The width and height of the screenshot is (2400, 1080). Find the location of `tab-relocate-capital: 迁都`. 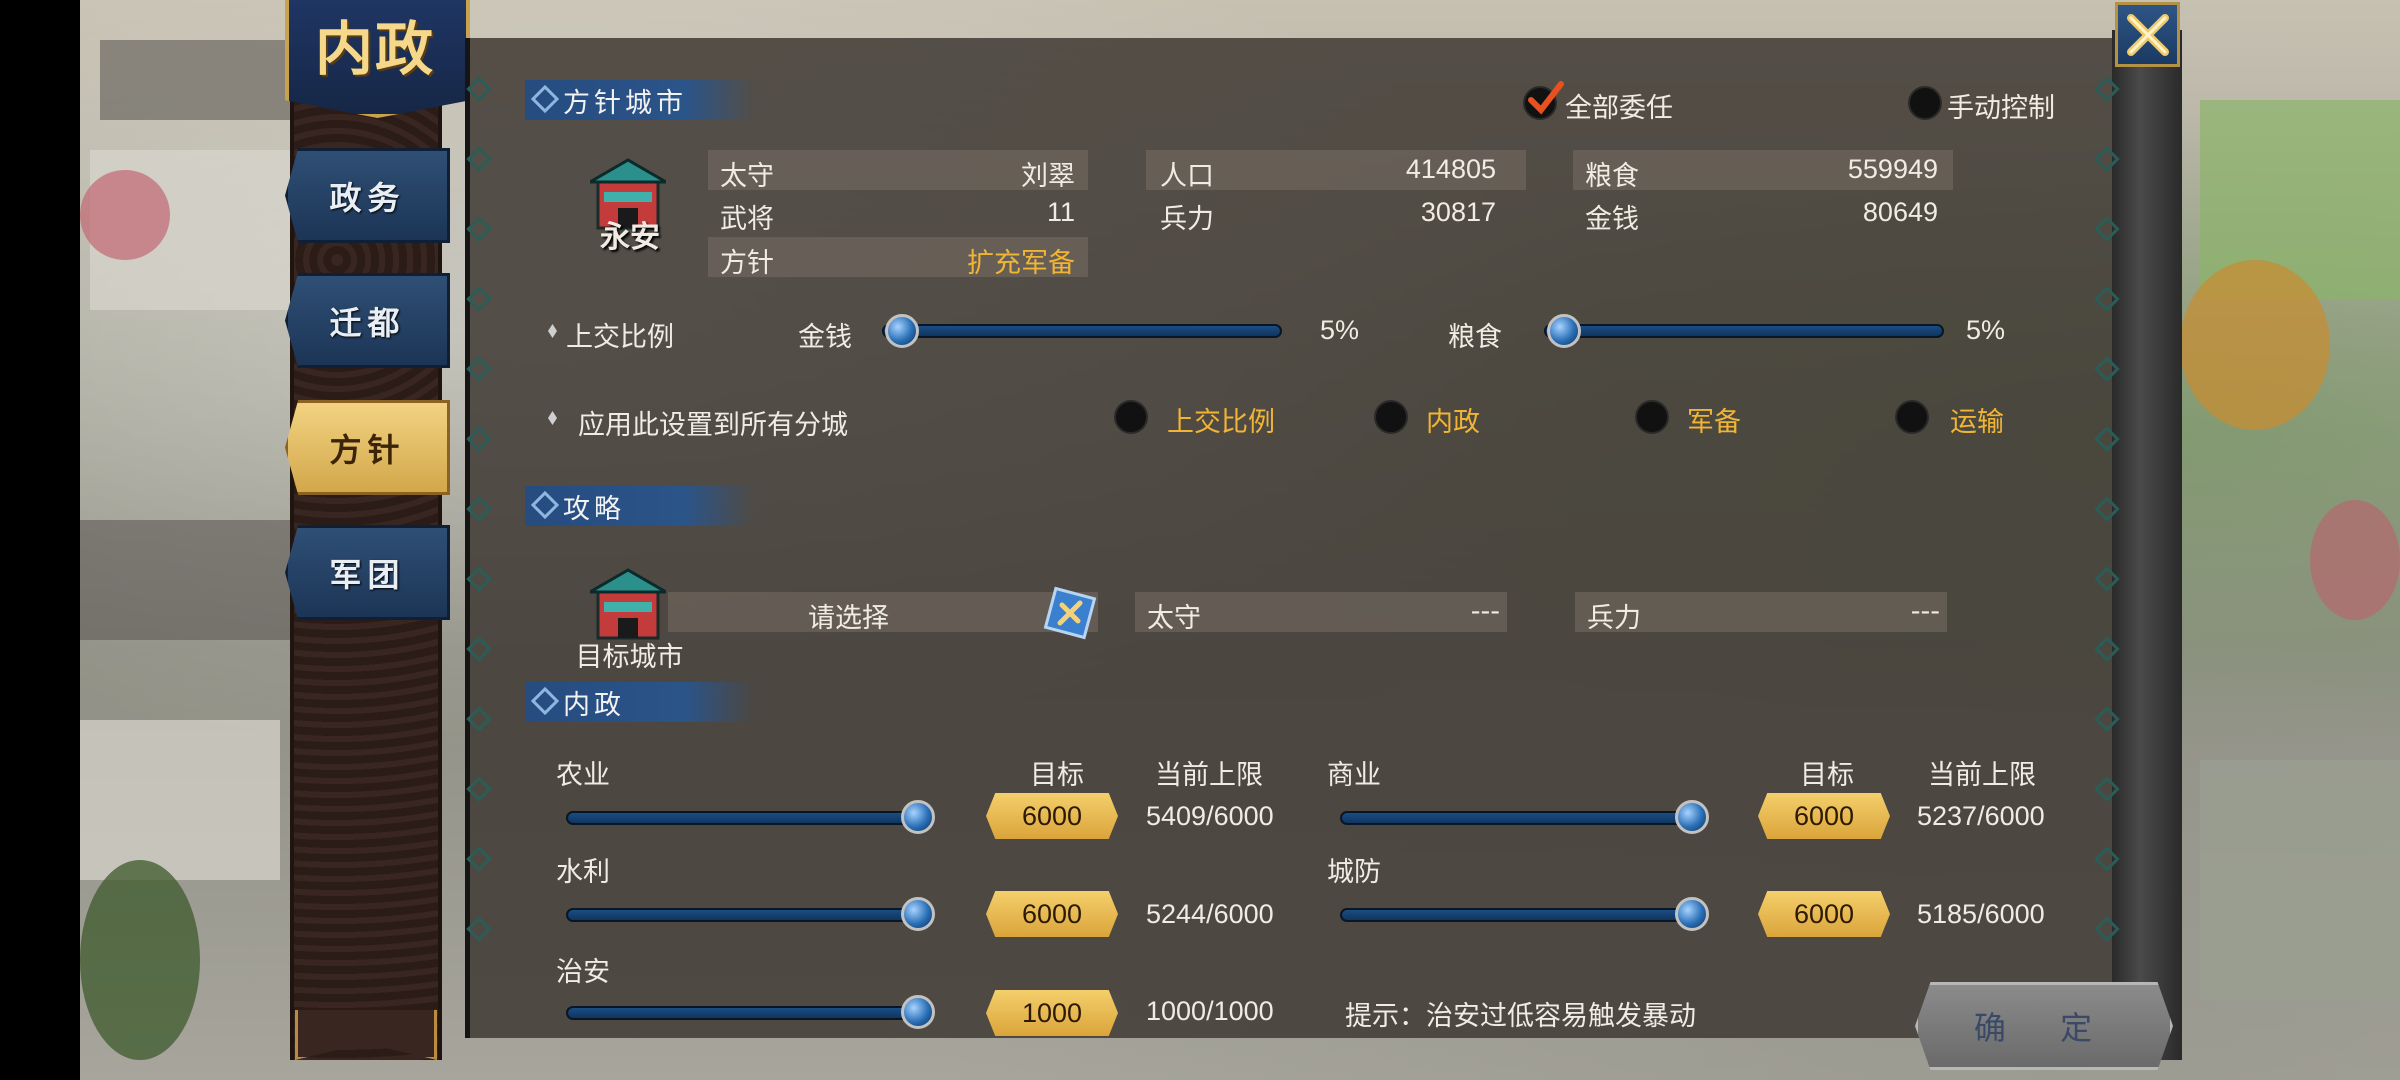

tab-relocate-capital: 迁都 is located at coordinates (367, 320).